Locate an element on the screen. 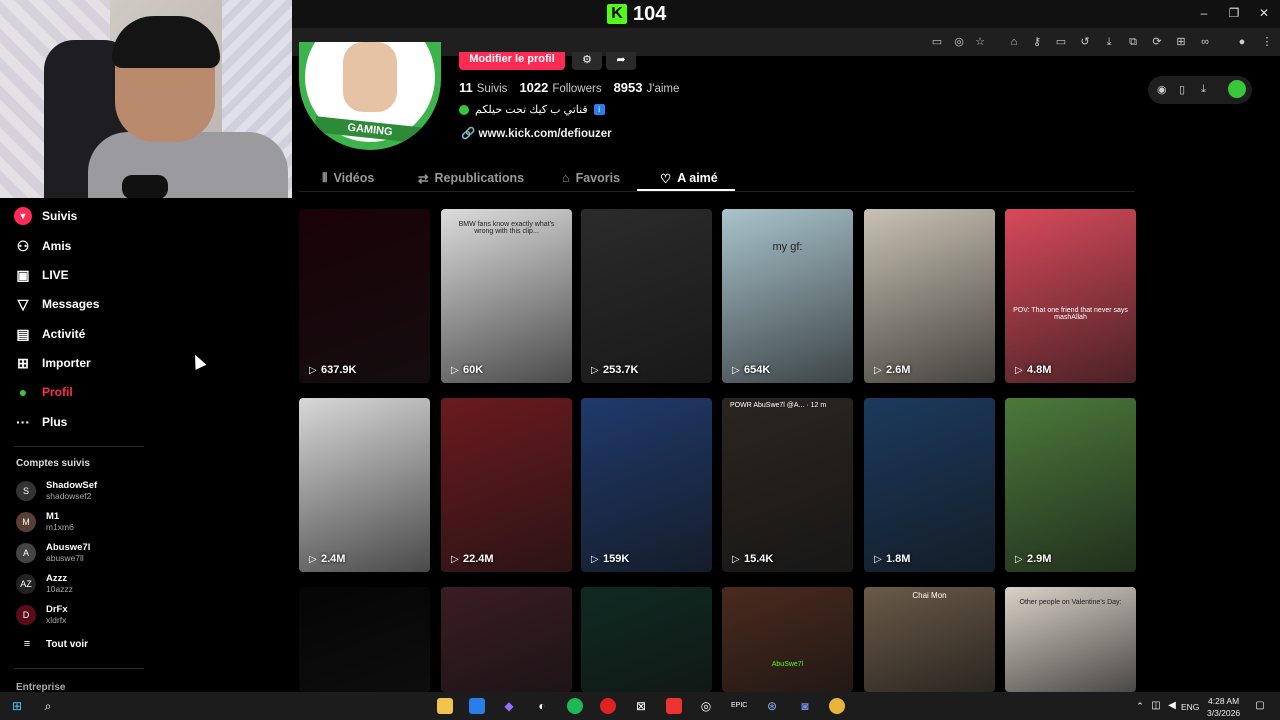 The height and width of the screenshot is (720, 1280). video-thumbnail: ▷ 637.9K is located at coordinates (364, 296).